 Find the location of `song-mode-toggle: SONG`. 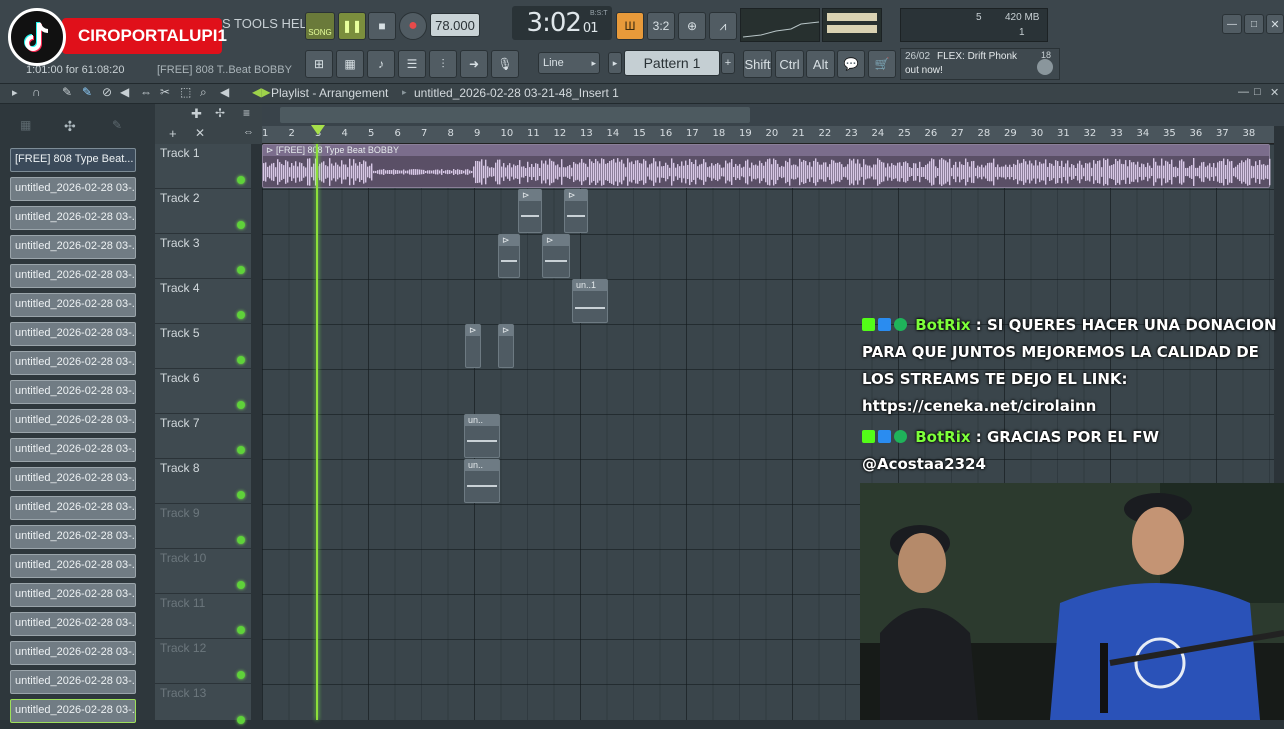

song-mode-toggle: SONG is located at coordinates (320, 26).